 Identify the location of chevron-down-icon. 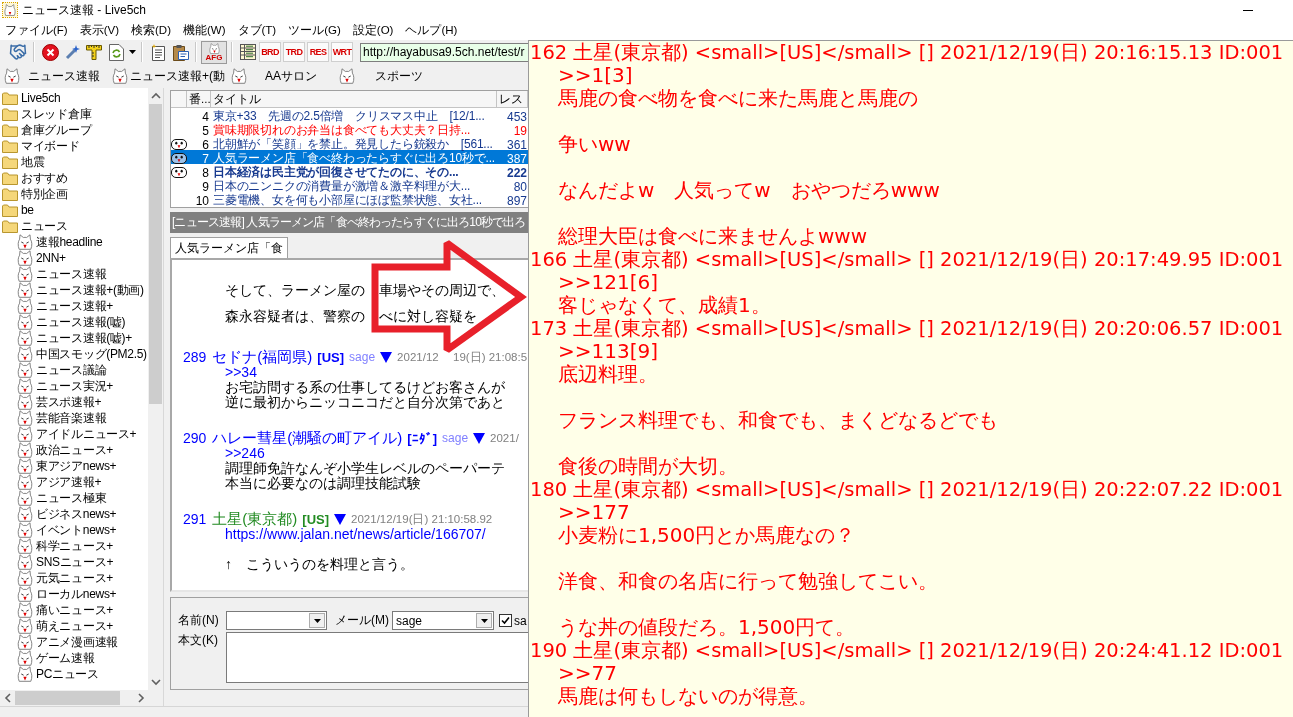
(155, 682).